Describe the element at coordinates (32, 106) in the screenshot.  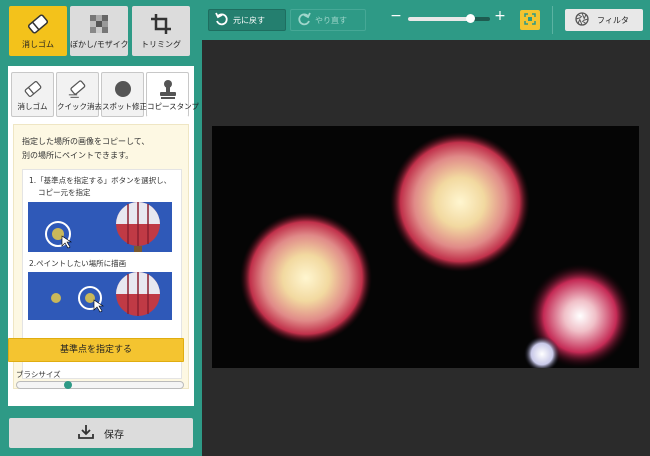
I see `subtab-eraser-label: 消しゴム` at that location.